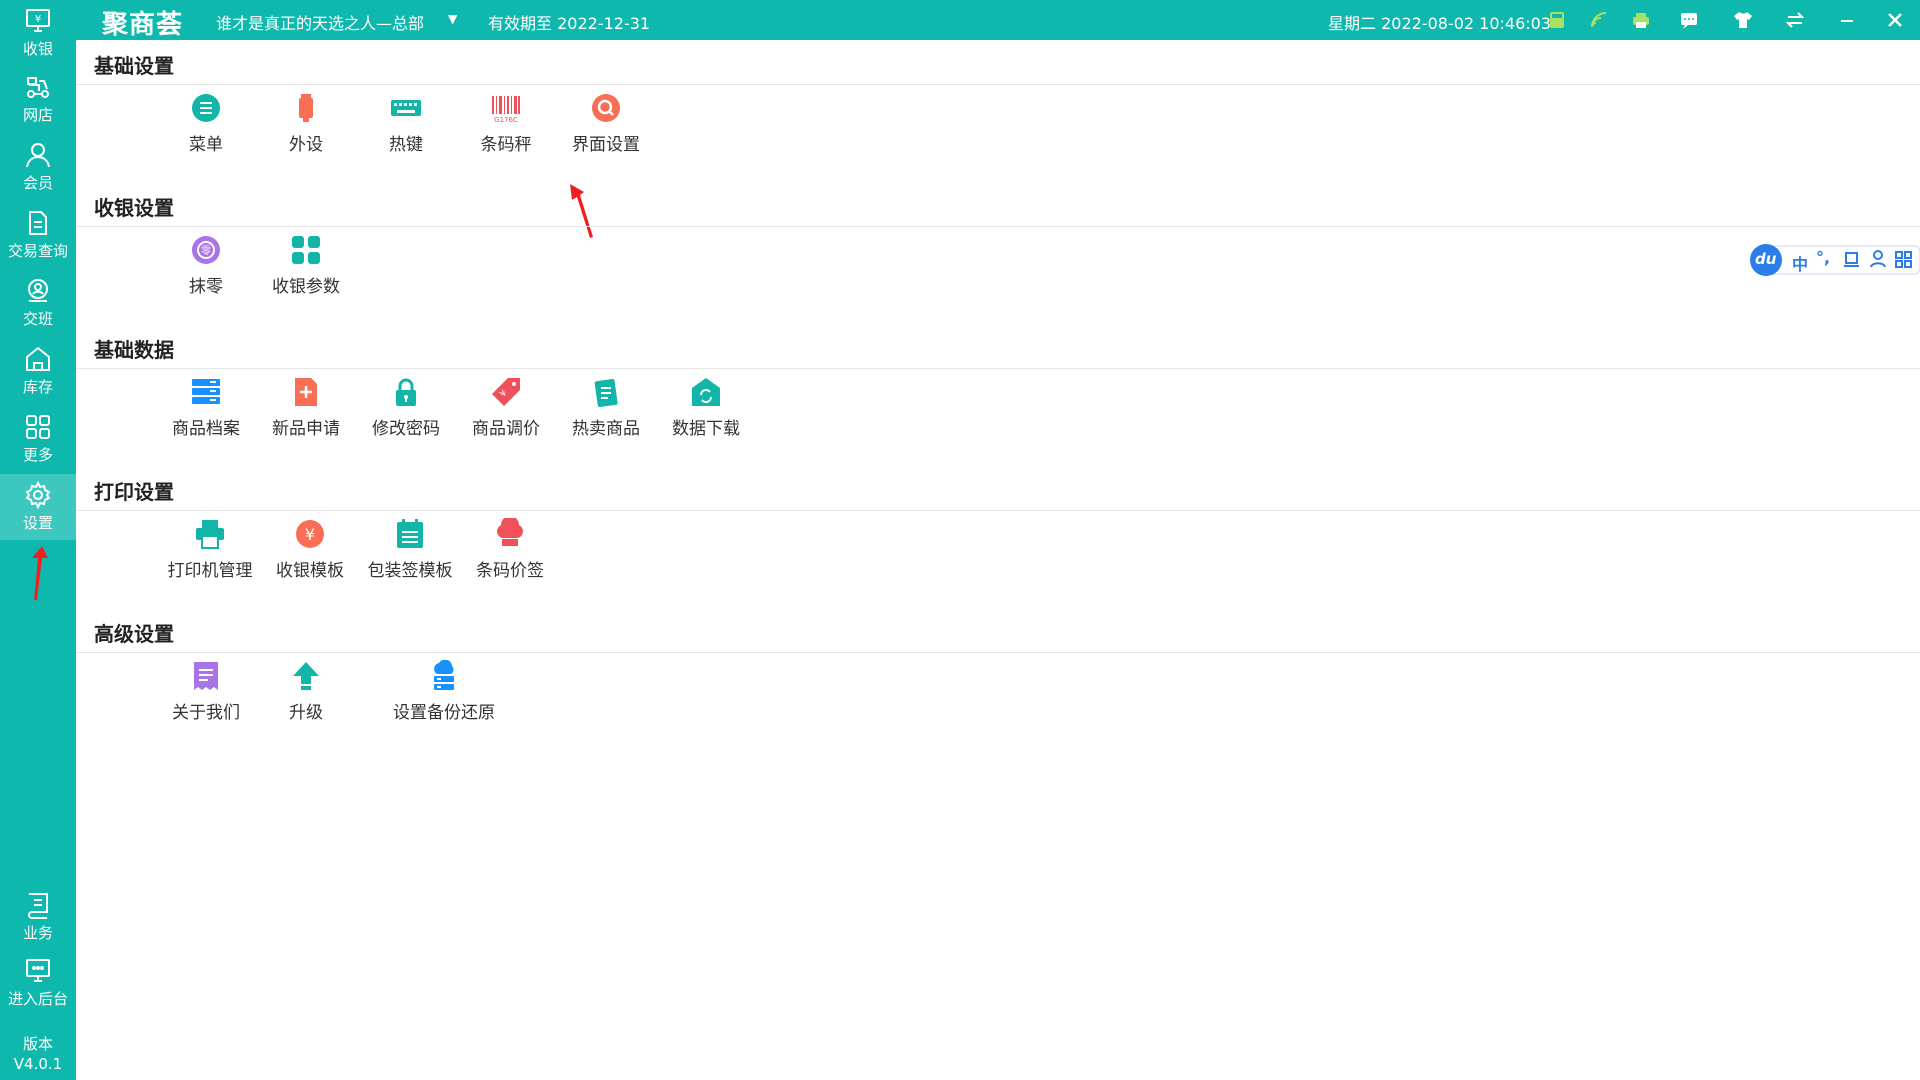 The image size is (1920, 1080). Describe the element at coordinates (37, 251) in the screenshot. I see `sidebar-item-label: 交易查询` at that location.